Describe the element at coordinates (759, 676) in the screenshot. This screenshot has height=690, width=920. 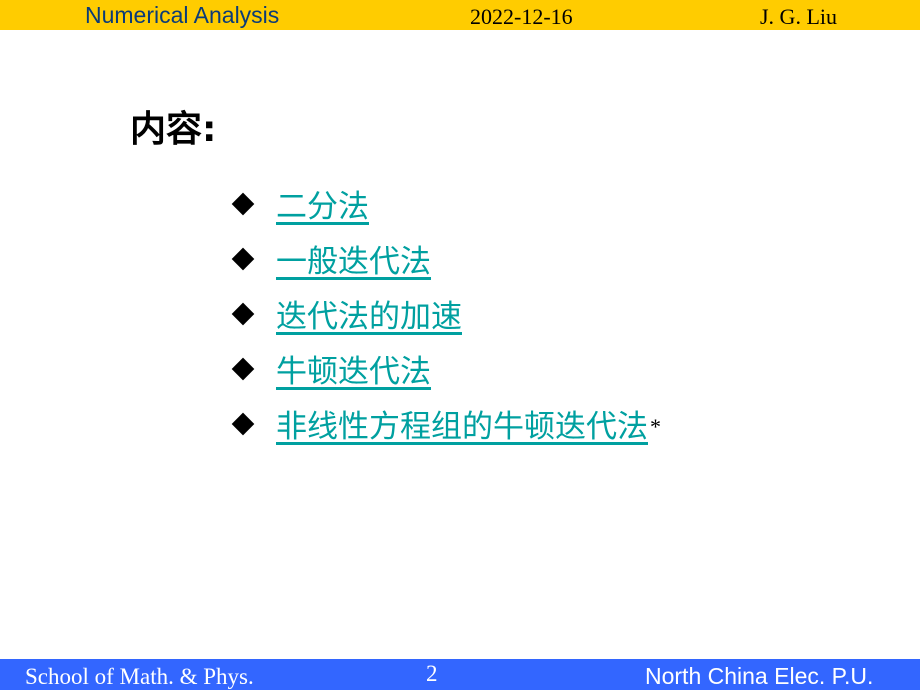
I see `university-name: North China Elec. P.U.` at that location.